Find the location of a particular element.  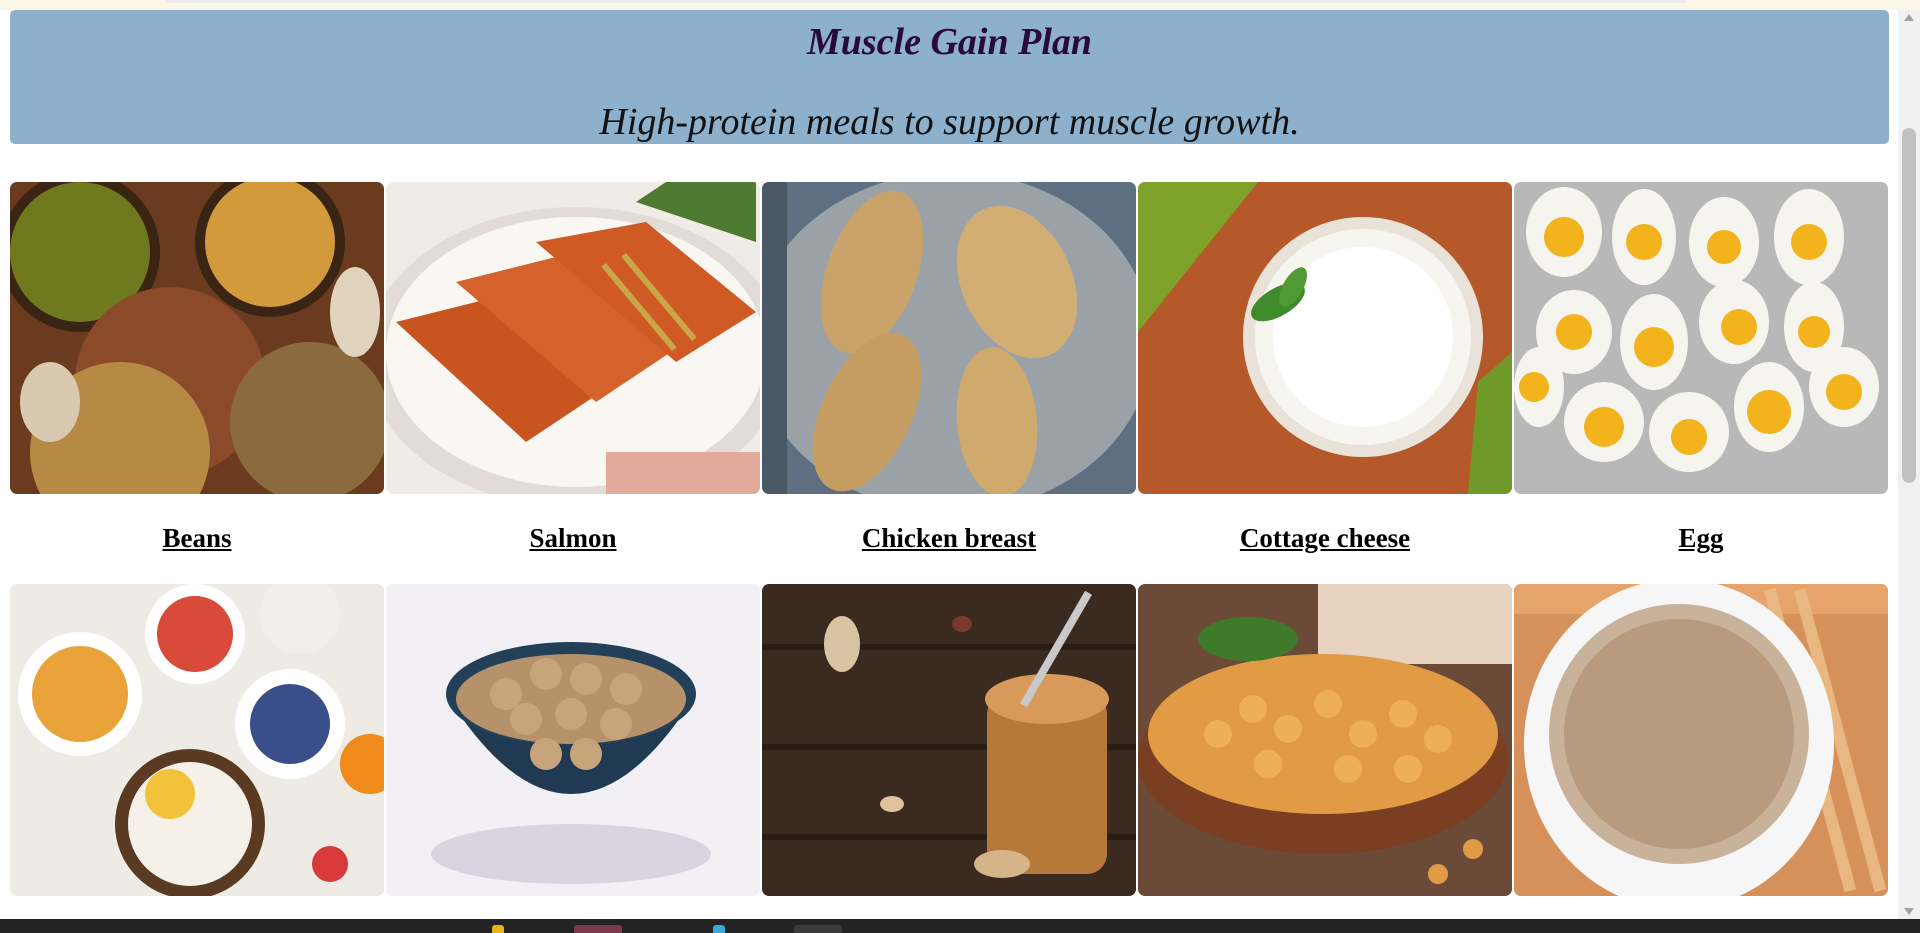

top-strip-bar is located at coordinates (926, 1).